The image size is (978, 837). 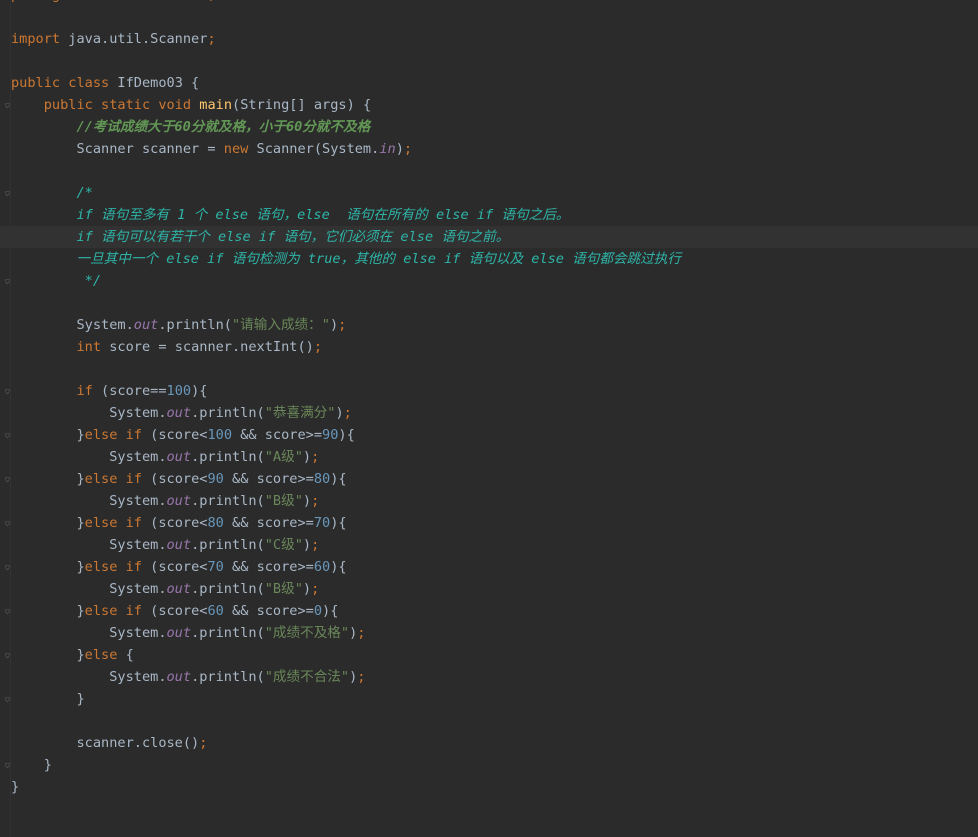 What do you see at coordinates (307, 677) in the screenshot?
I see `code-token: "成绩不合法"` at bounding box center [307, 677].